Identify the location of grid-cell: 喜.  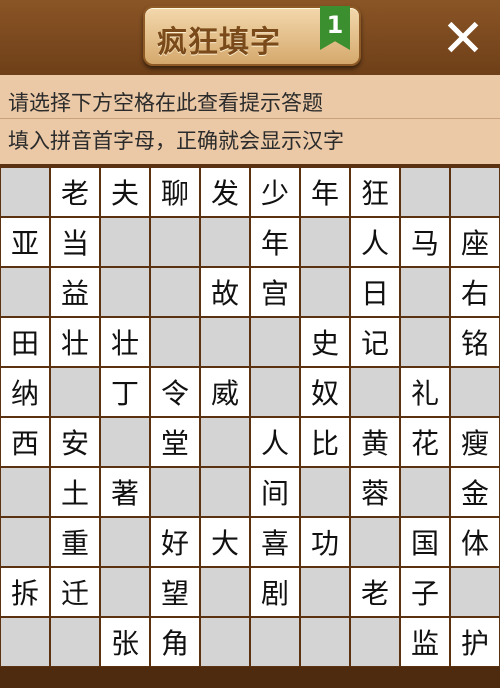
(275, 542).